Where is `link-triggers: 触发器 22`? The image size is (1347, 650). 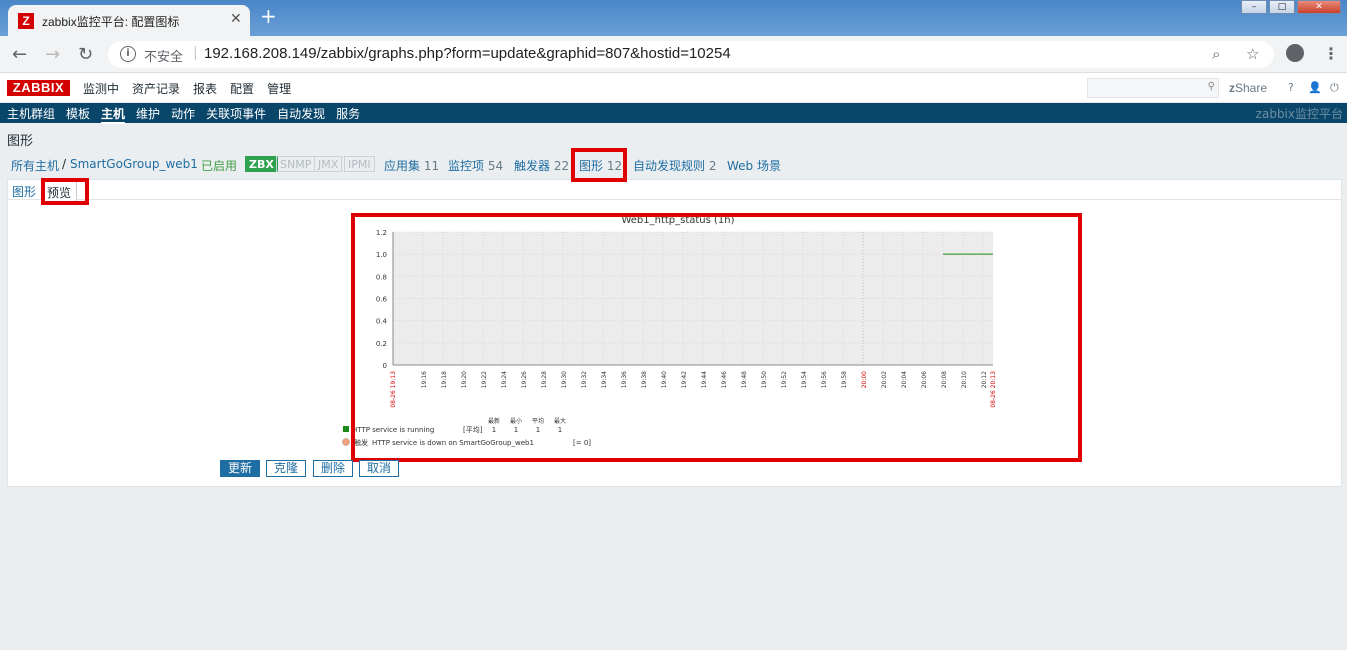 link-triggers: 触发器 22 is located at coordinates (541, 165).